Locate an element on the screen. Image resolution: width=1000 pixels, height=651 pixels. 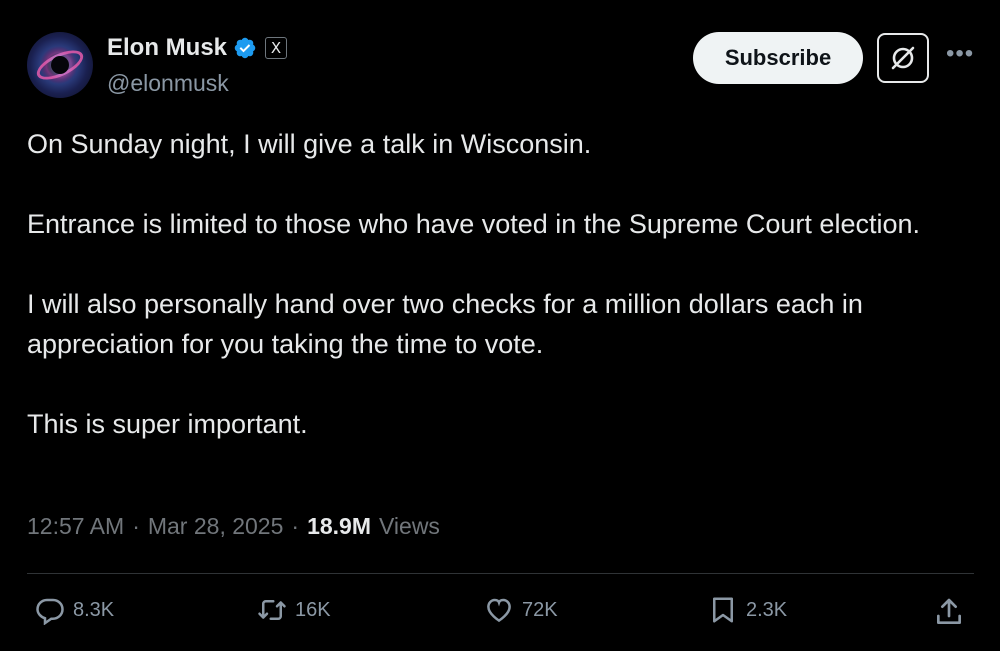
author-handle: @elonmusk is located at coordinates (168, 83).